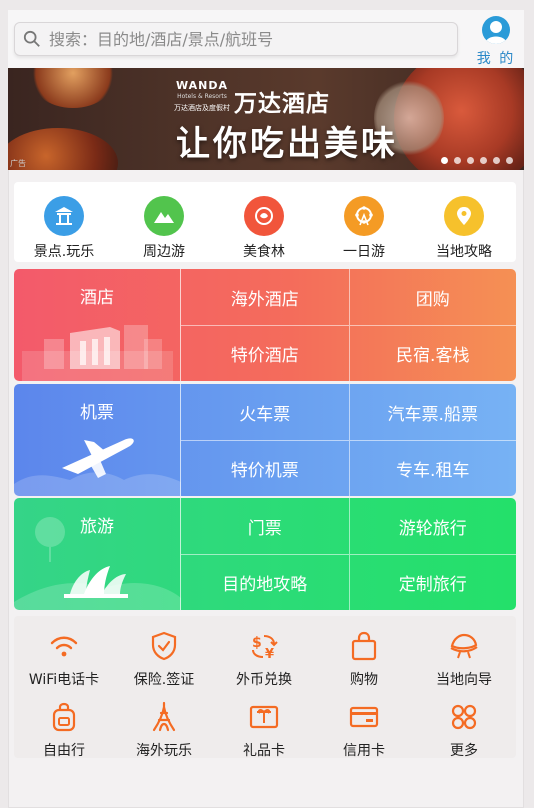 The width and height of the screenshot is (534, 808). I want to click on service-label: 保险.签证, so click(164, 680).